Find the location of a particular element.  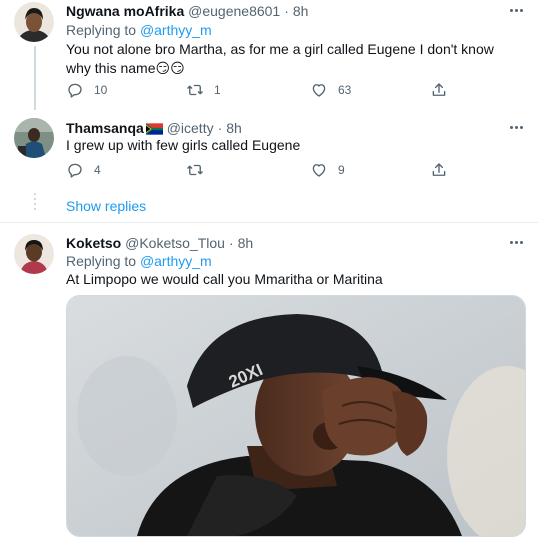

reply-button: 4 is located at coordinates (83, 170).